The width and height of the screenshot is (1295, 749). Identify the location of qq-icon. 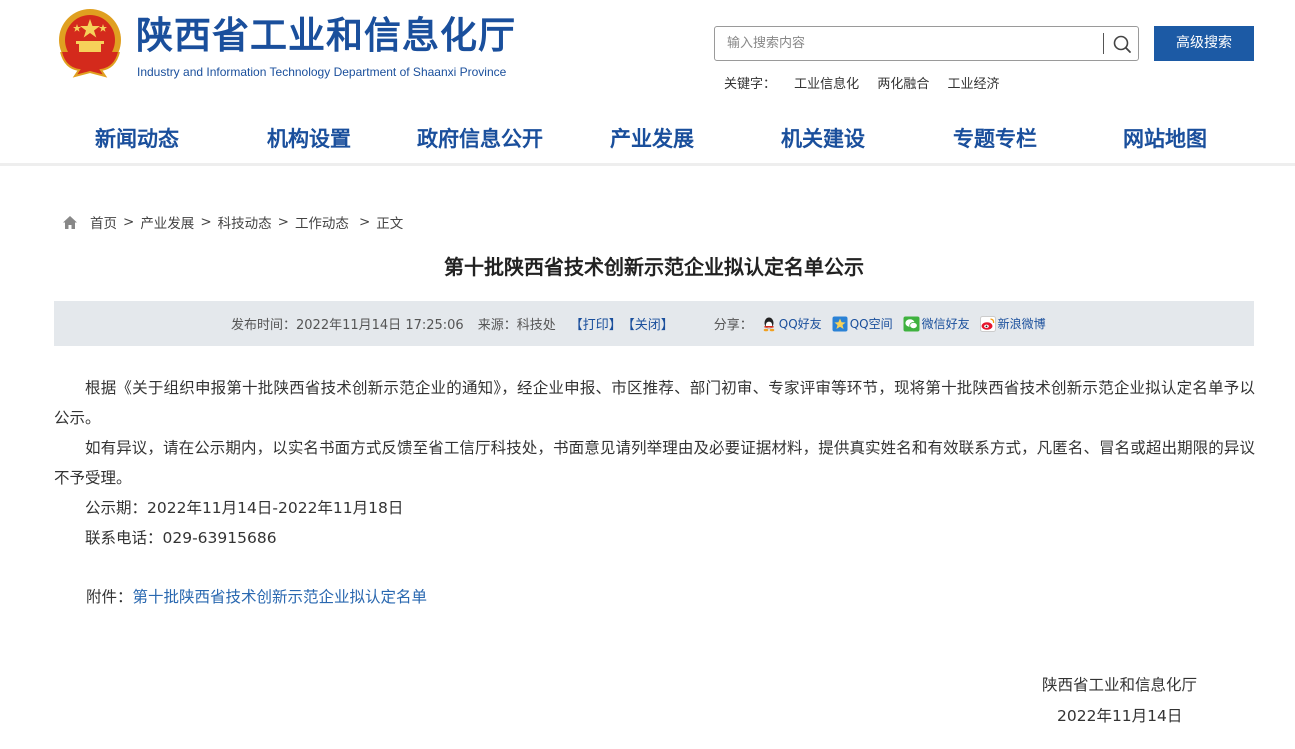
(769, 324).